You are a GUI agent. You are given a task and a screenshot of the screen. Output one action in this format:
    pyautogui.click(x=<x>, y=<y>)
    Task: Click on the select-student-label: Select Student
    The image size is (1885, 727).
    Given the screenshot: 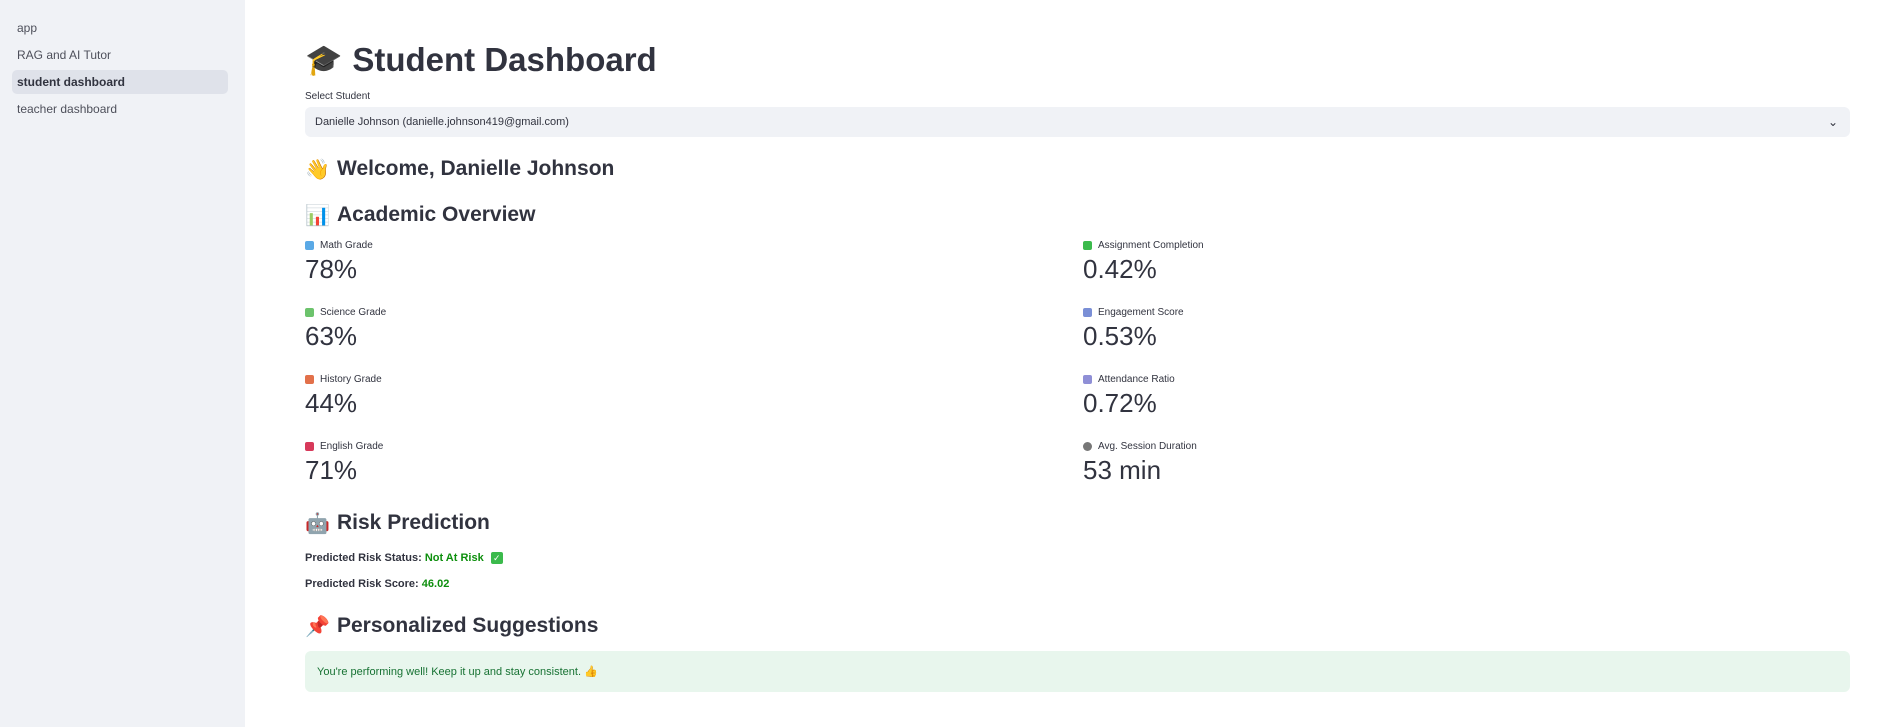 What is the action you would take?
    pyautogui.click(x=338, y=96)
    